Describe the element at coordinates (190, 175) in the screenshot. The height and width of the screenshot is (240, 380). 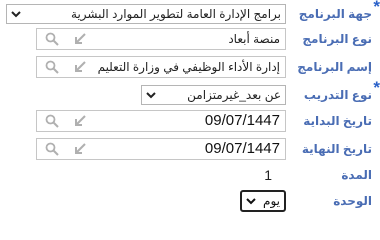
I see `row-duration: المدة 1` at that location.